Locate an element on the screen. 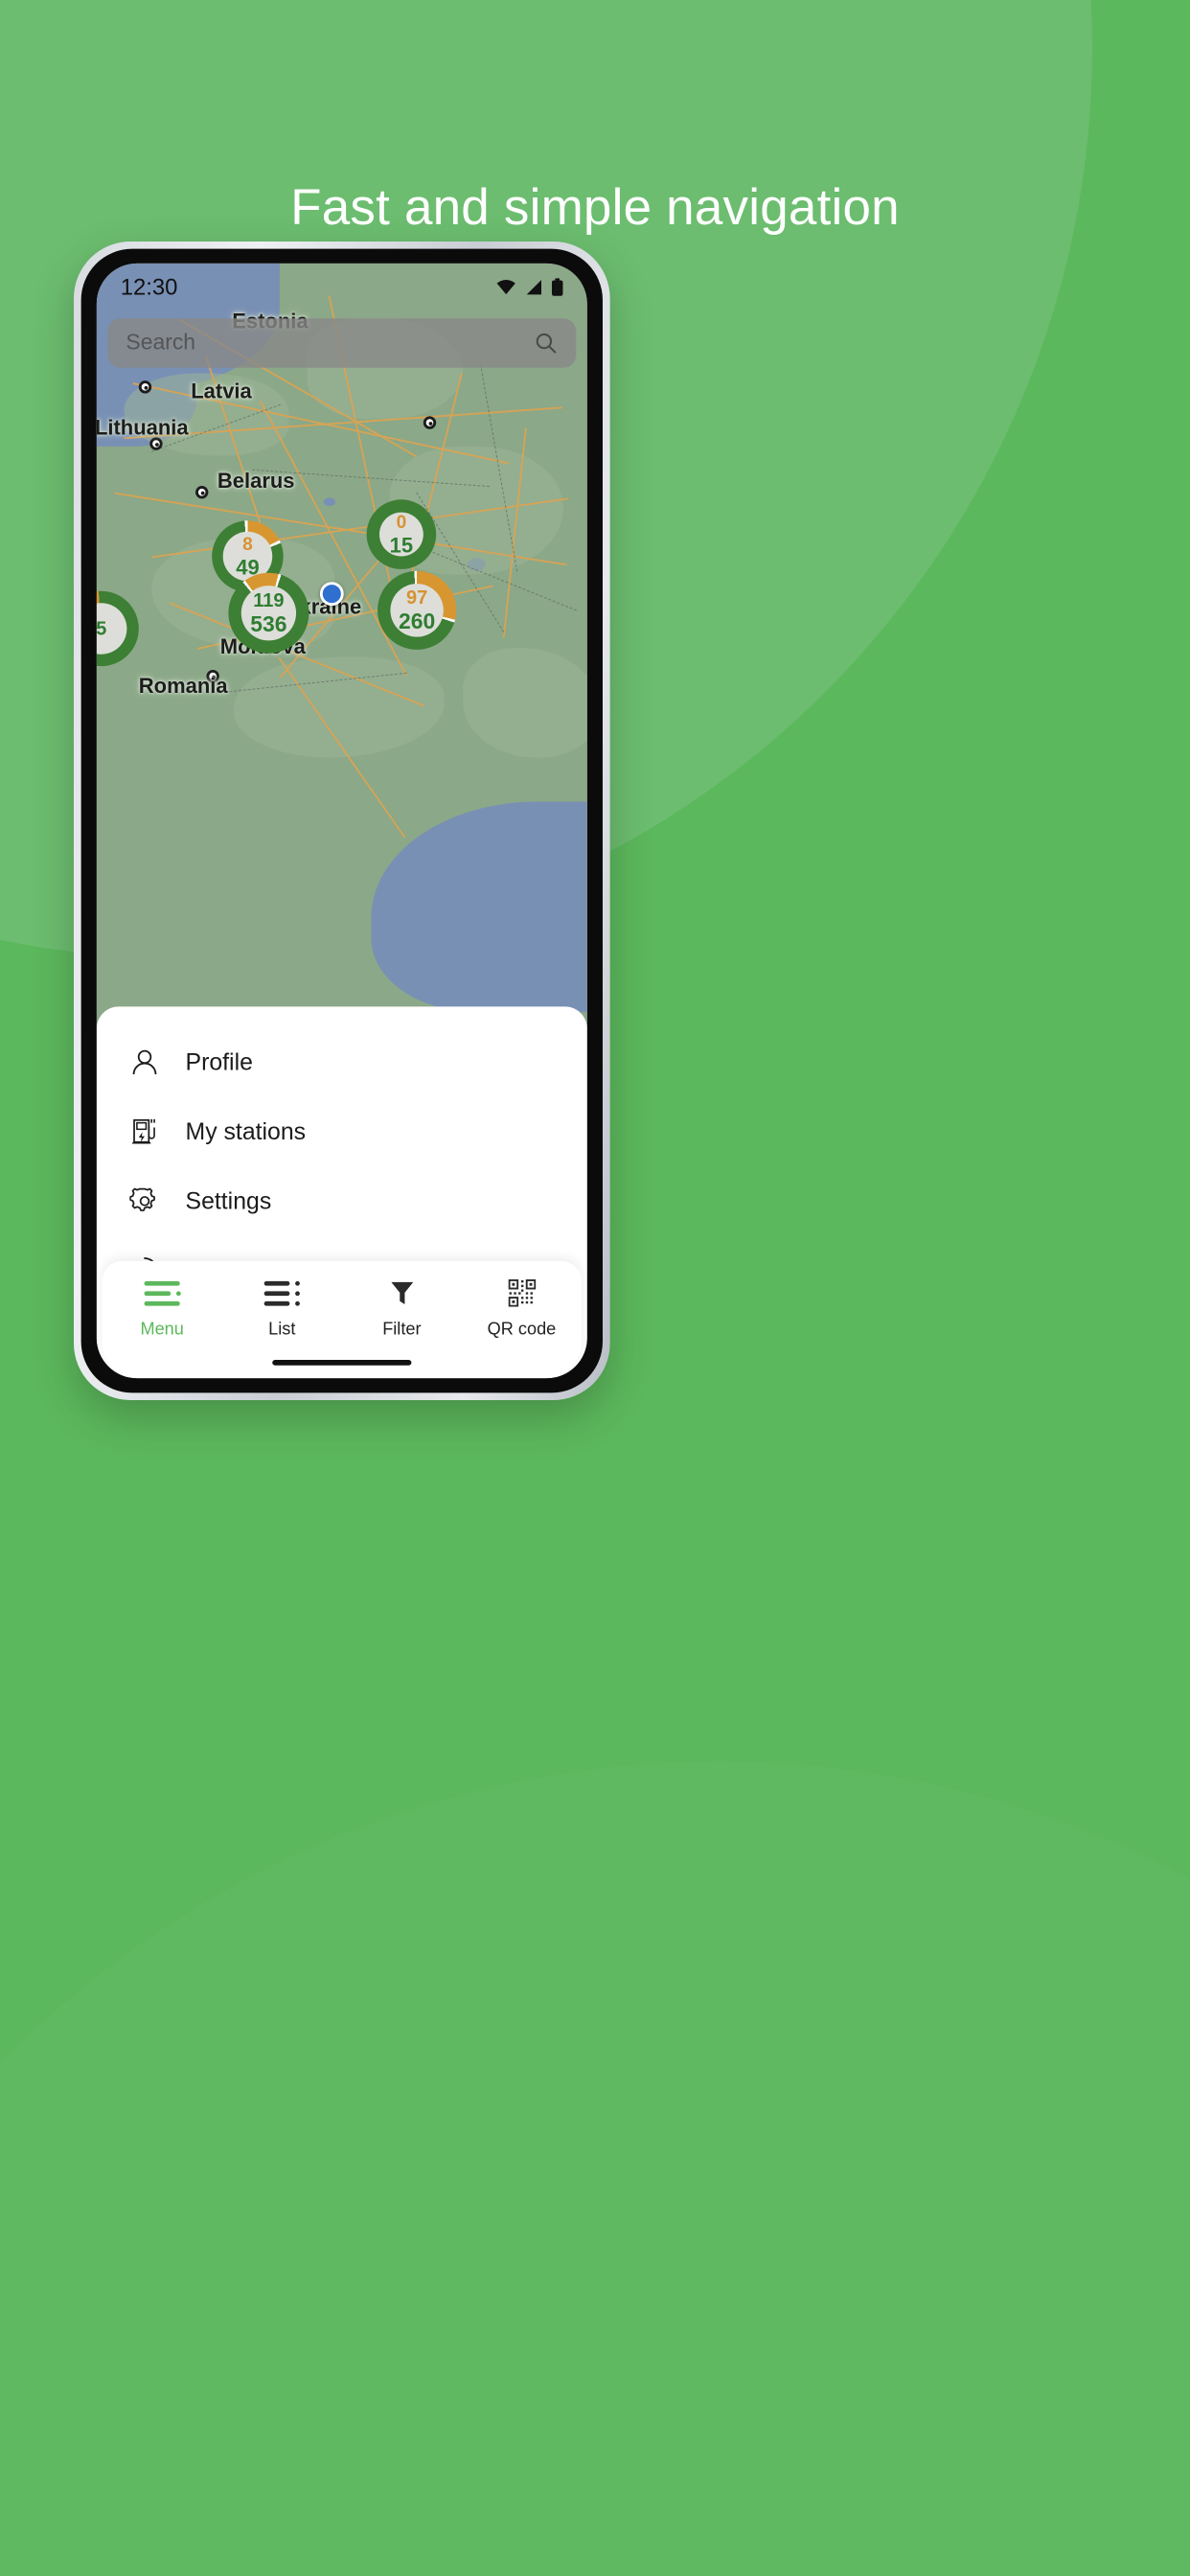 This screenshot has width=1190, height=2576. gear-icon is located at coordinates (144, 1200).